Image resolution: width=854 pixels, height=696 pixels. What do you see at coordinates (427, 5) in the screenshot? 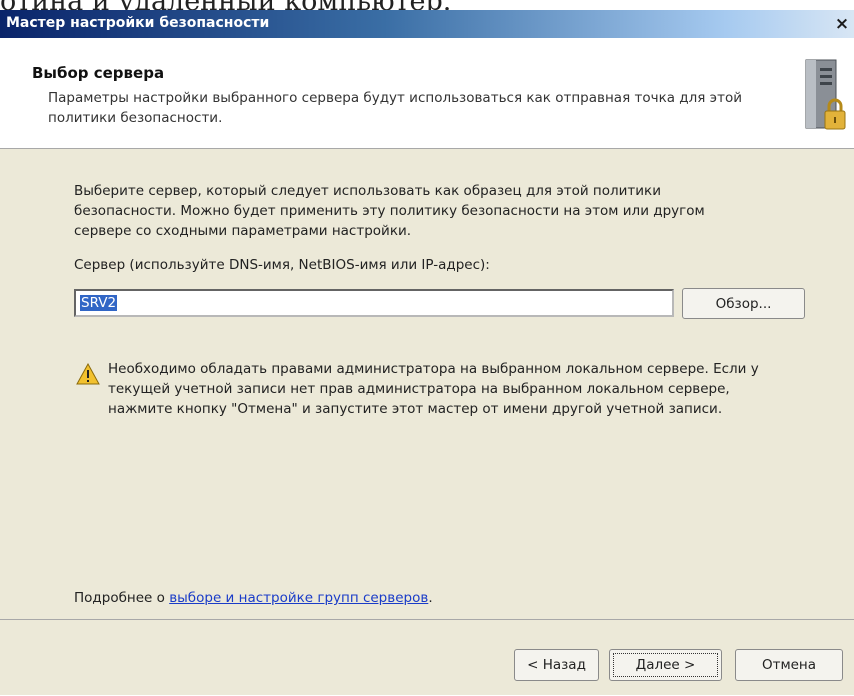
I see `document-text-fragment: отина и удаленный компьютер.` at bounding box center [427, 5].